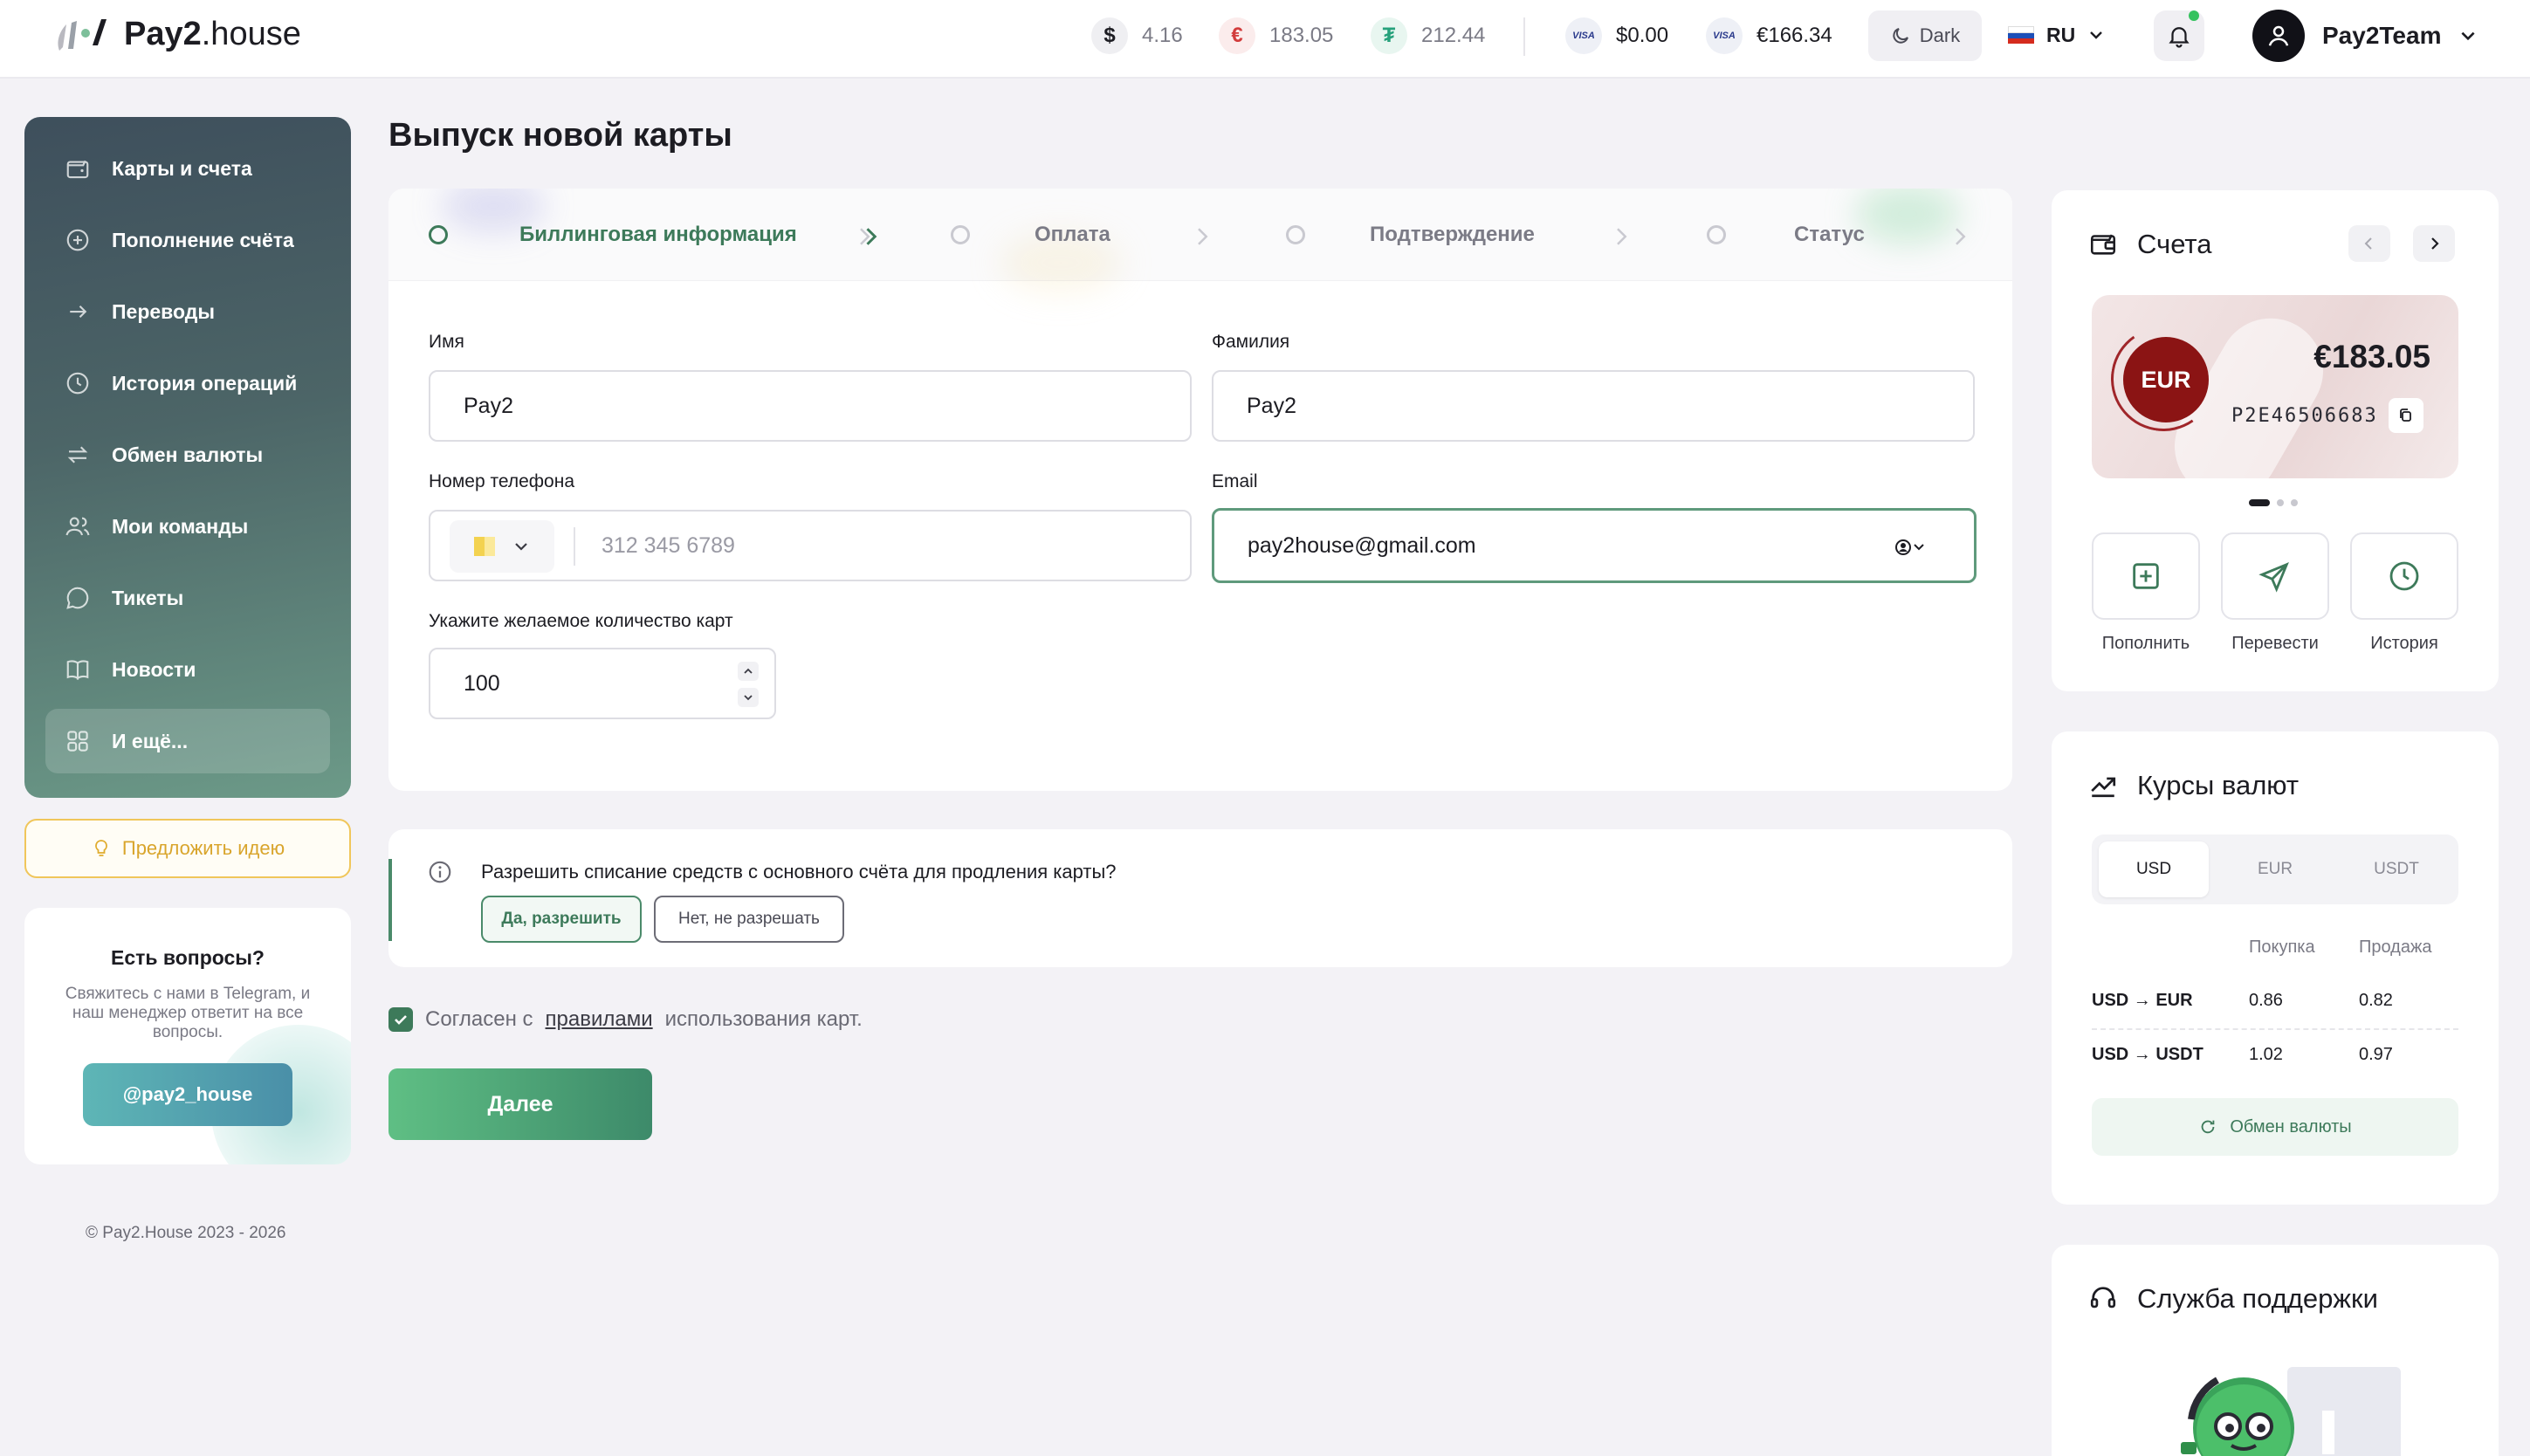 The width and height of the screenshot is (2530, 1456). I want to click on card-count-stepper: 100, so click(602, 683).